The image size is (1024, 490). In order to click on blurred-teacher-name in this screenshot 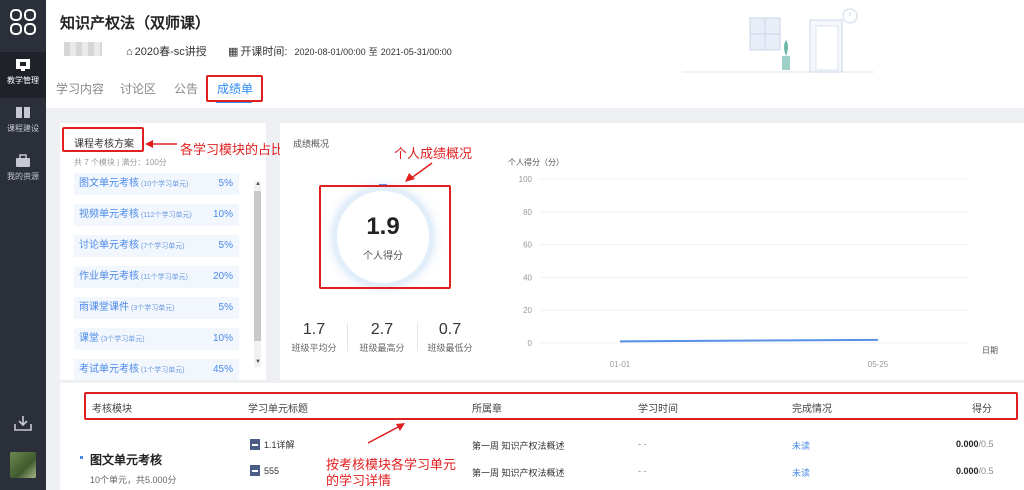, I will do `click(83, 49)`.